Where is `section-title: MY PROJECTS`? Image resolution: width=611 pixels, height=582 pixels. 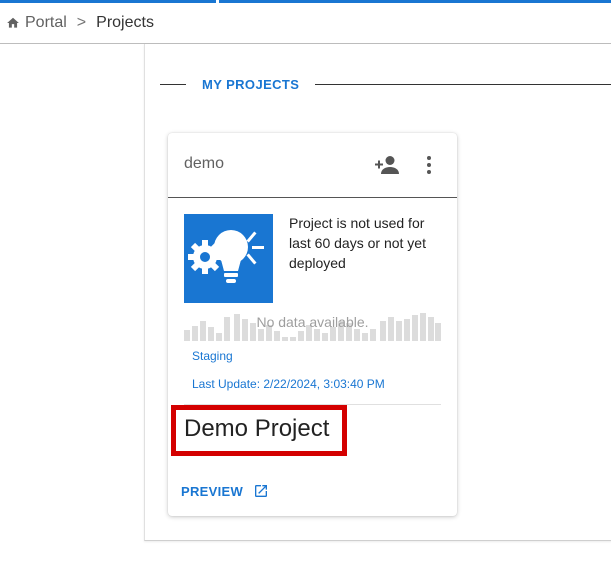 section-title: MY PROJECTS is located at coordinates (251, 84).